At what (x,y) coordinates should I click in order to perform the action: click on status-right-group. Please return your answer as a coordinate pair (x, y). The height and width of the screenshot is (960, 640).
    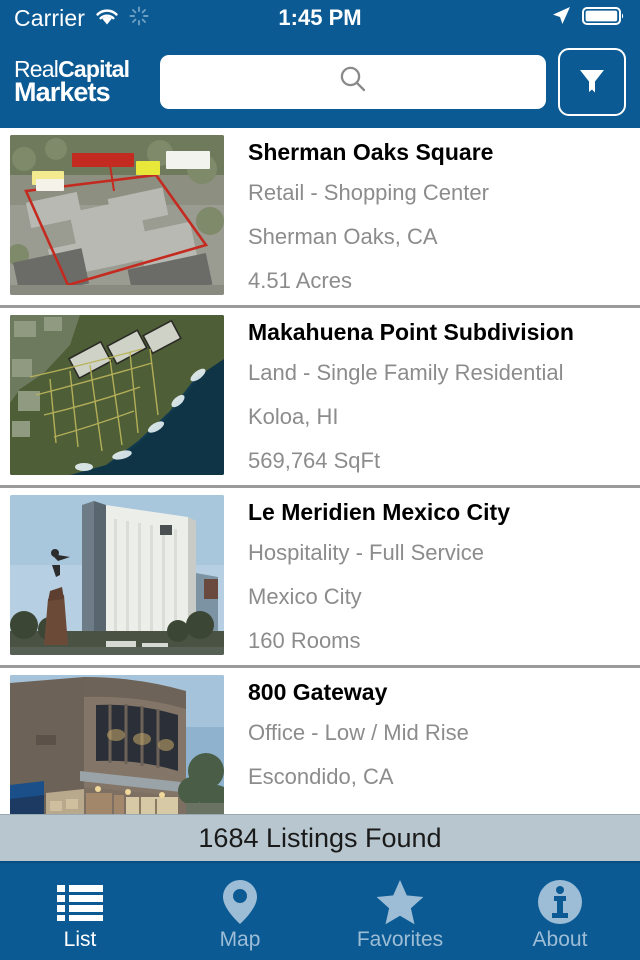
    Looking at the image, I should click on (588, 18).